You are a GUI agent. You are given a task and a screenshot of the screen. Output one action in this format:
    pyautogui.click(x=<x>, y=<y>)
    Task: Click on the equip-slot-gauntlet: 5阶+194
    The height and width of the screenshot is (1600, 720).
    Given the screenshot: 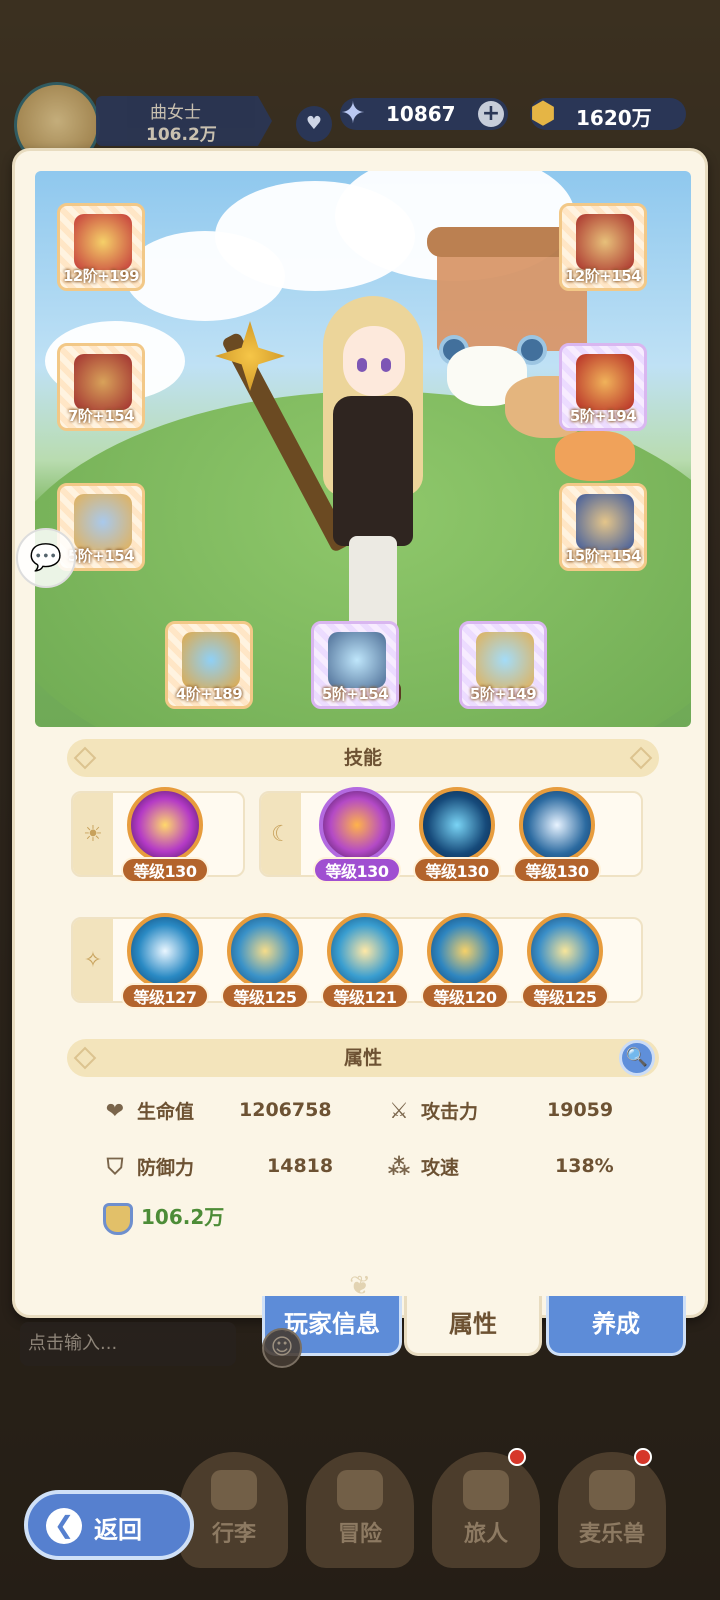 What is the action you would take?
    pyautogui.click(x=603, y=387)
    